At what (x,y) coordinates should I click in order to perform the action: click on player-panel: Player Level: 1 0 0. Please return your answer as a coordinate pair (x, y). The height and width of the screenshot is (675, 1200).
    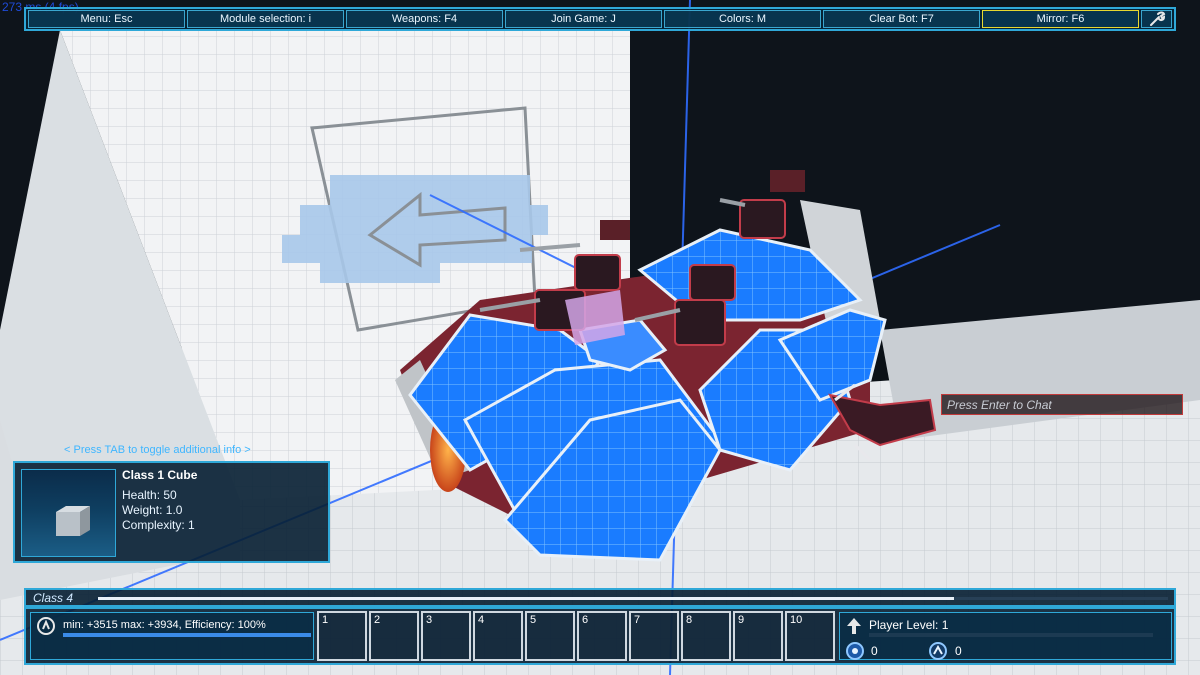
    Looking at the image, I should click on (1005, 636).